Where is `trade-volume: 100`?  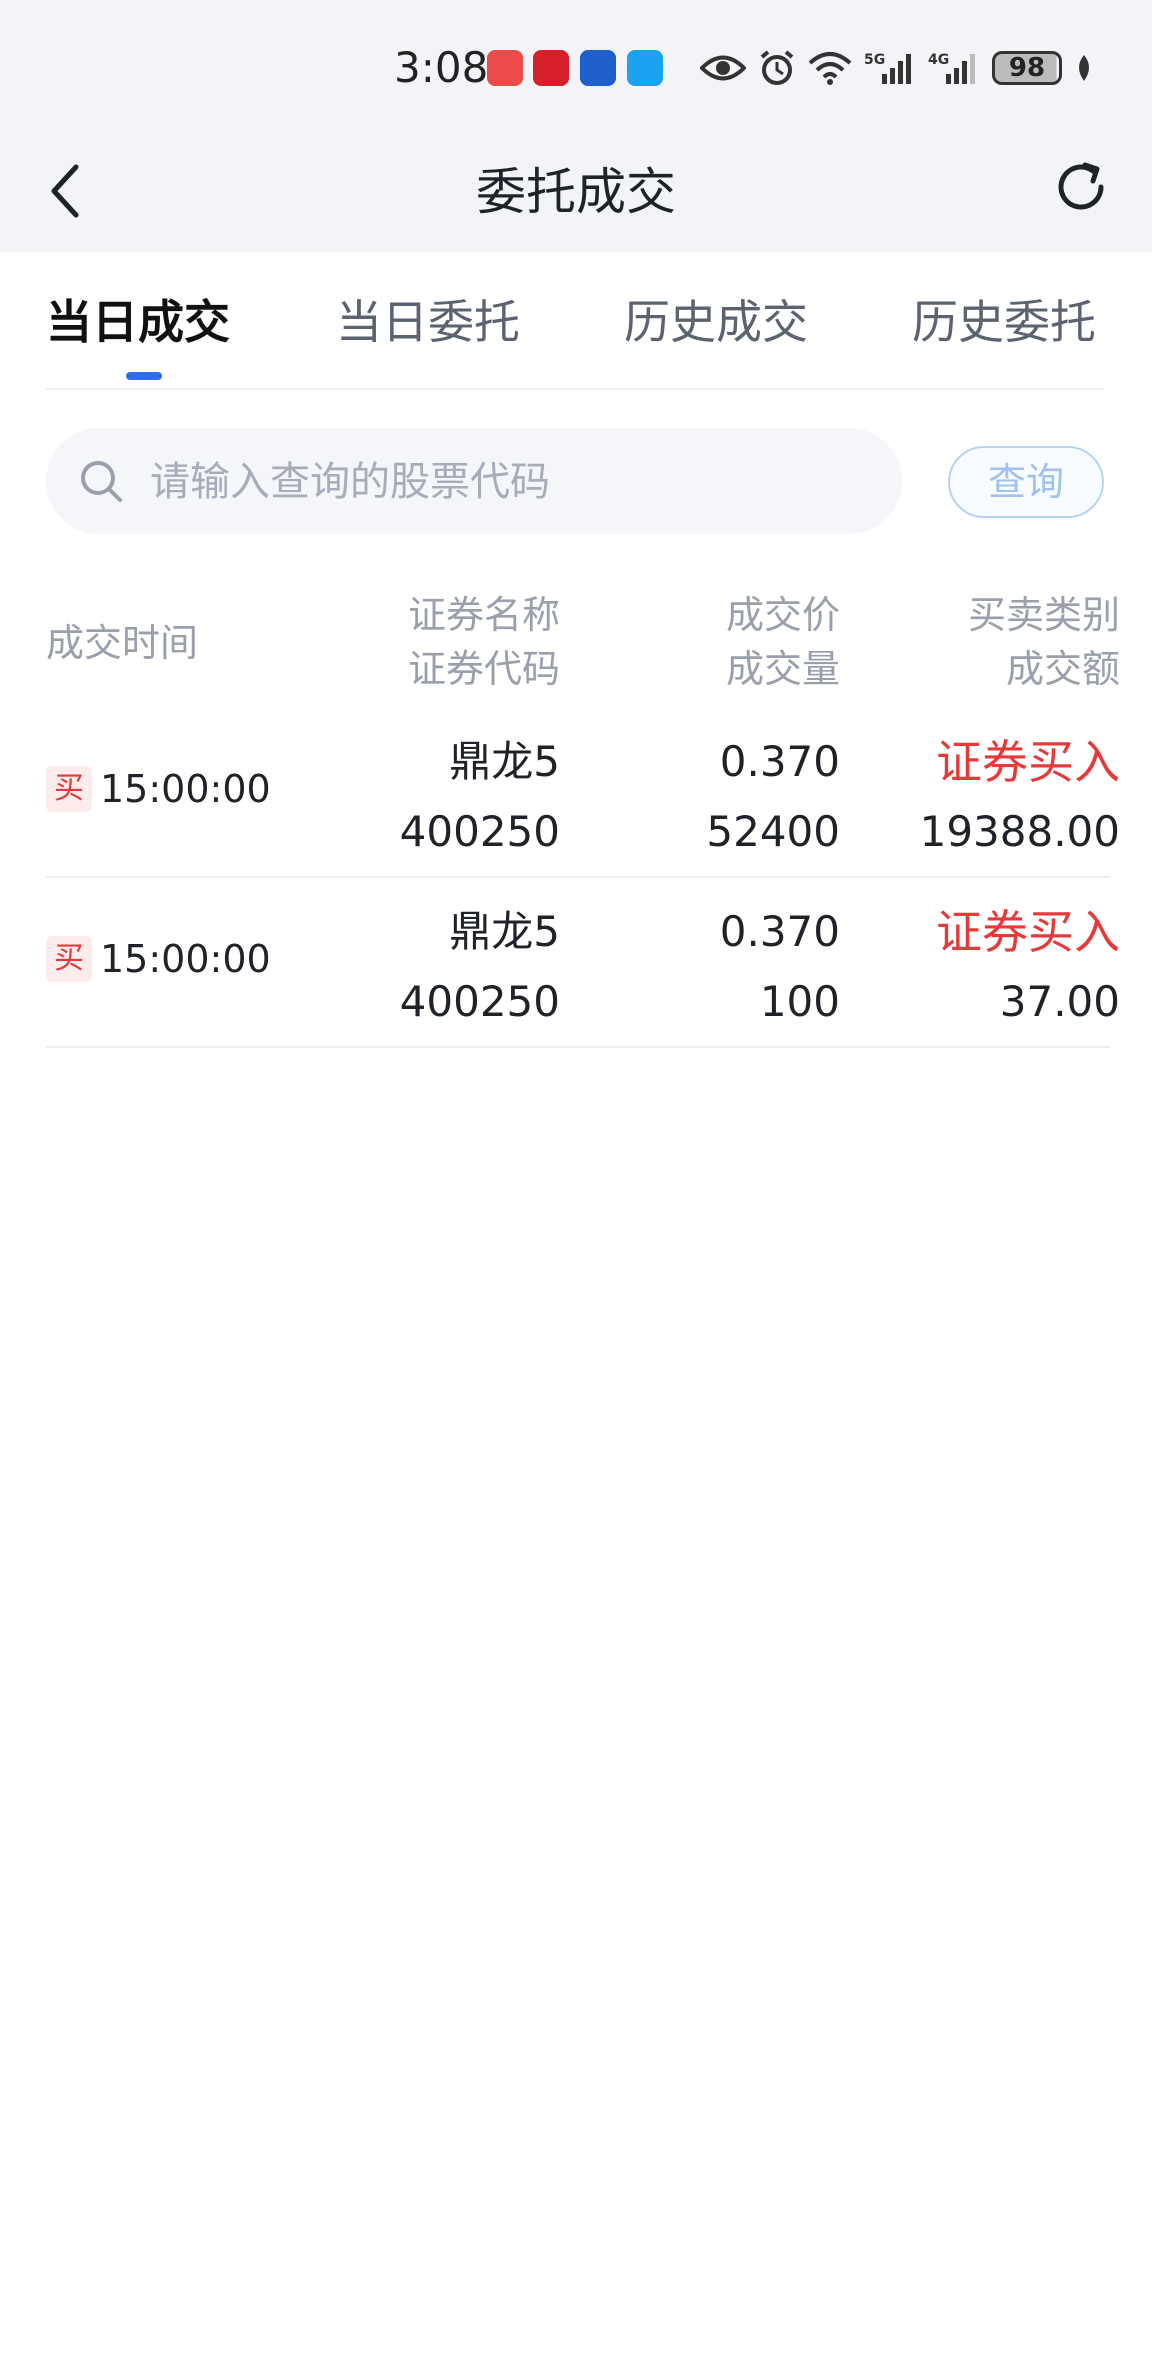
trade-volume: 100 is located at coordinates (799, 1001).